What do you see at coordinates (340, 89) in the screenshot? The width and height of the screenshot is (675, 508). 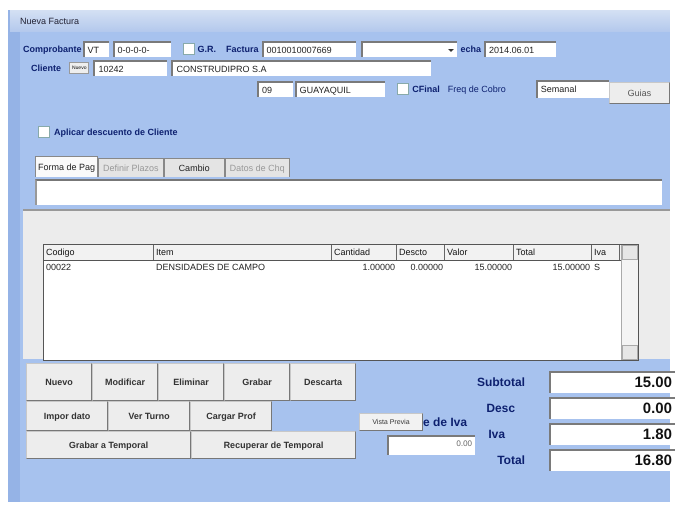 I see `input-field: GUAYAQUIL` at bounding box center [340, 89].